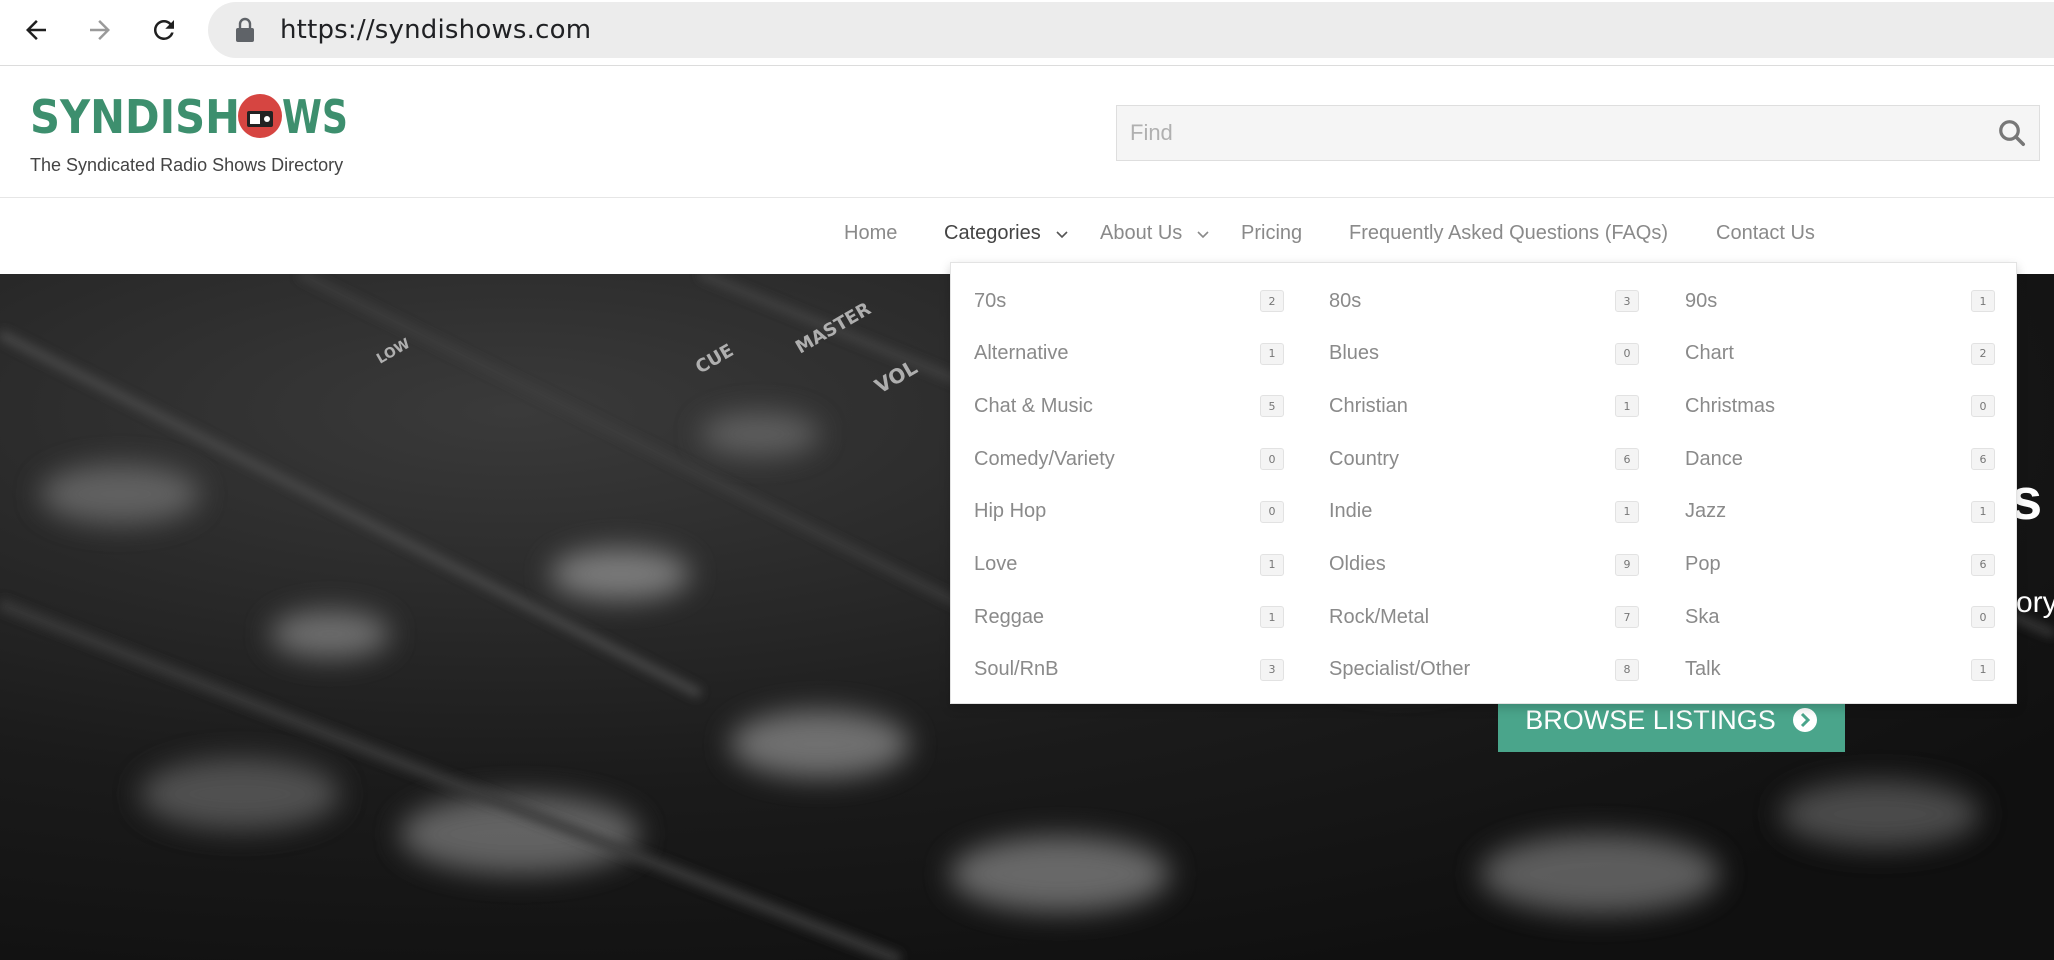 This screenshot has height=960, width=2054. Describe the element at coordinates (436, 30) in the screenshot. I see `url-text: https://syndishows.com` at that location.